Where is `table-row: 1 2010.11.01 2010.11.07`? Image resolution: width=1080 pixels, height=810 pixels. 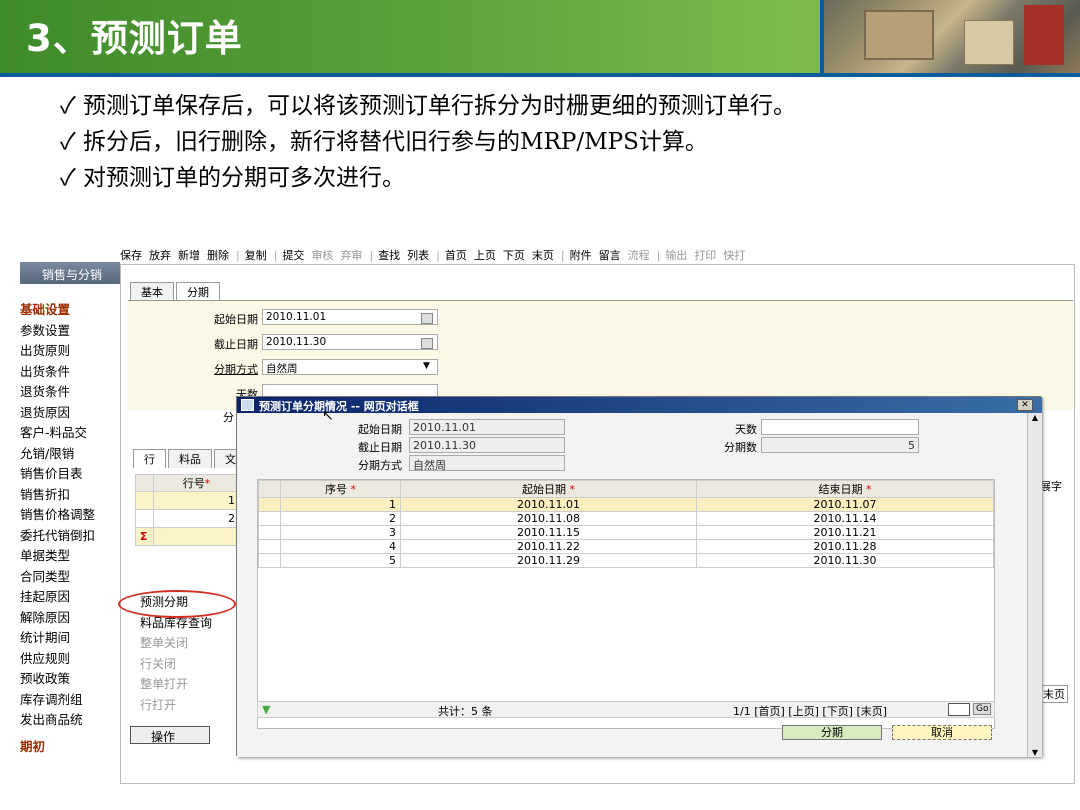 table-row: 1 2010.11.01 2010.11.07 is located at coordinates (626, 504).